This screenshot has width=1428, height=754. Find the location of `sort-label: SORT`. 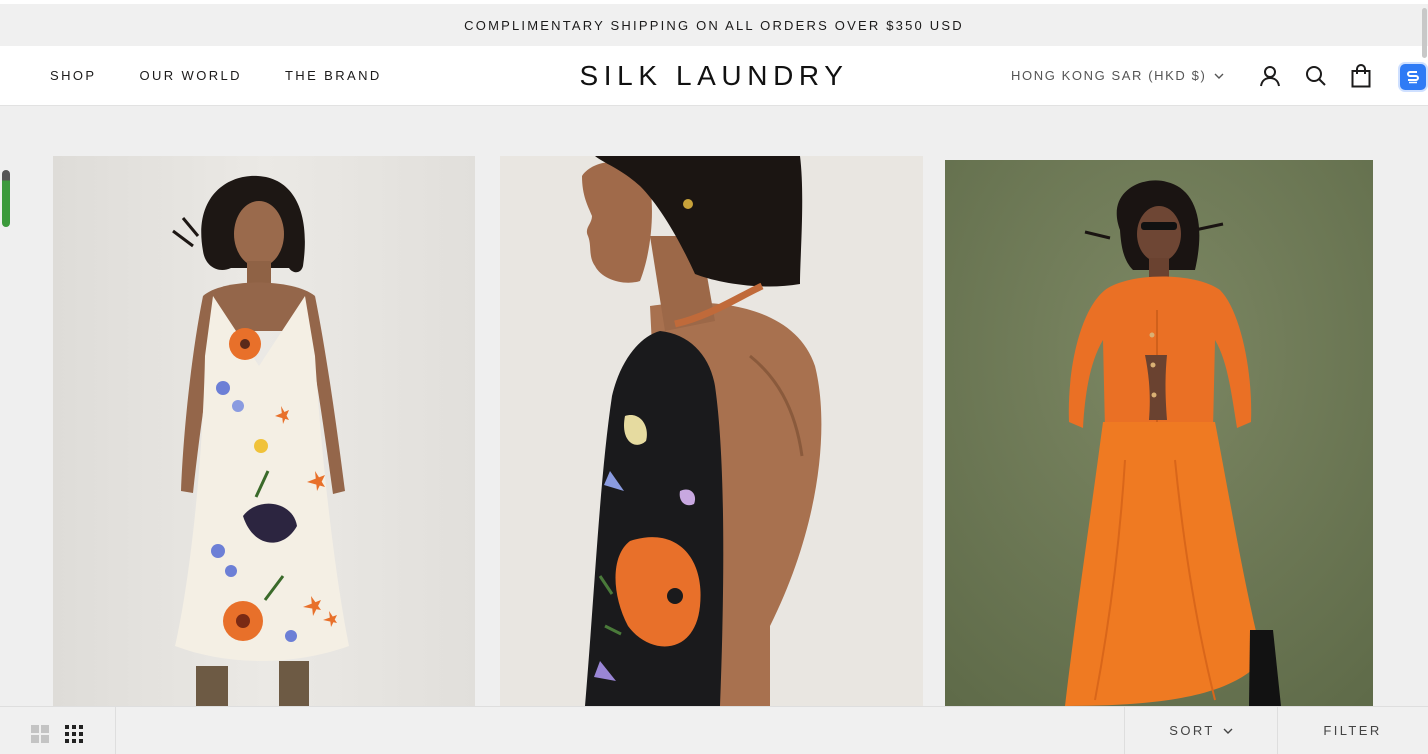

sort-label: SORT is located at coordinates (1192, 730).